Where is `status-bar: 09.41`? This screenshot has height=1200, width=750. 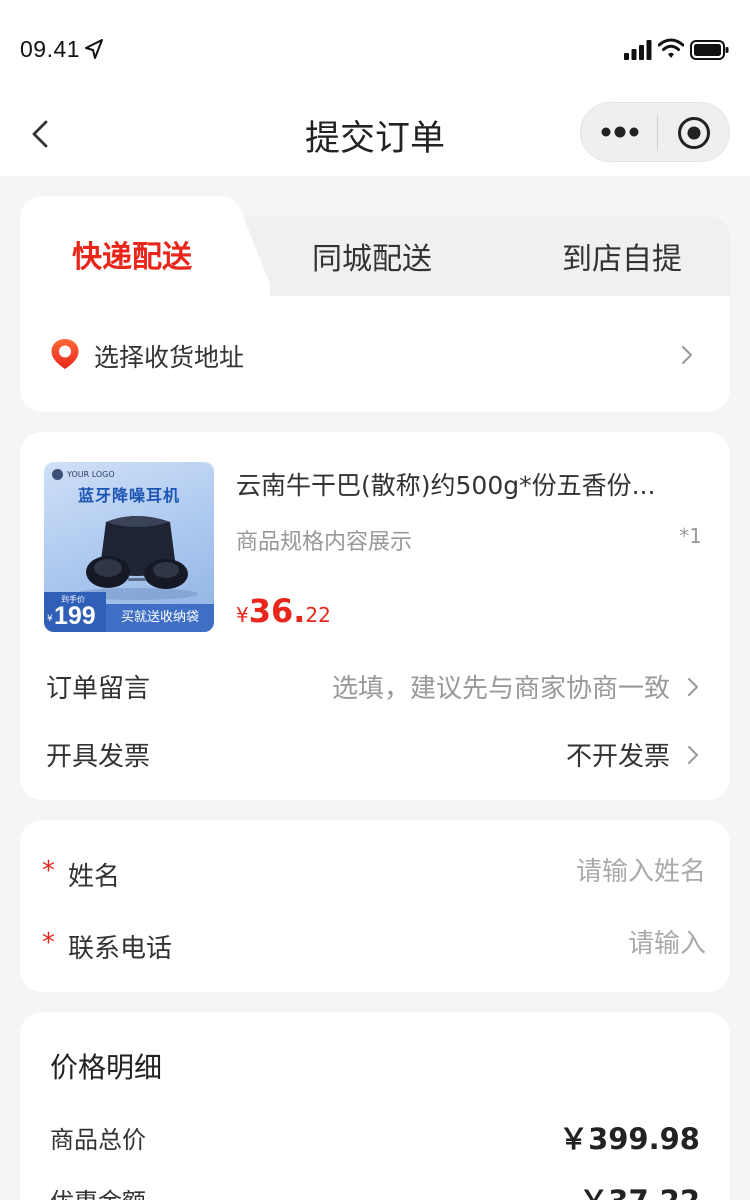
status-bar: 09.41 is located at coordinates (375, 48).